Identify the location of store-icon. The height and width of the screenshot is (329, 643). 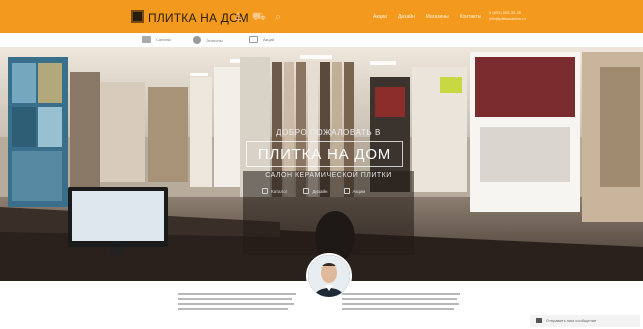
(146, 39).